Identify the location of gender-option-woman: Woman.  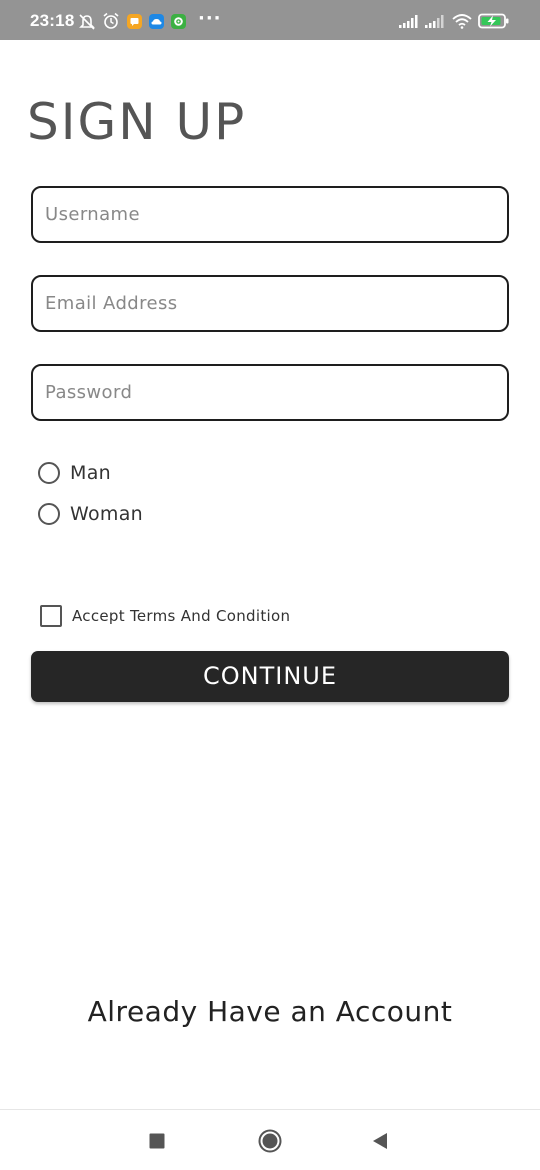
(90, 514).